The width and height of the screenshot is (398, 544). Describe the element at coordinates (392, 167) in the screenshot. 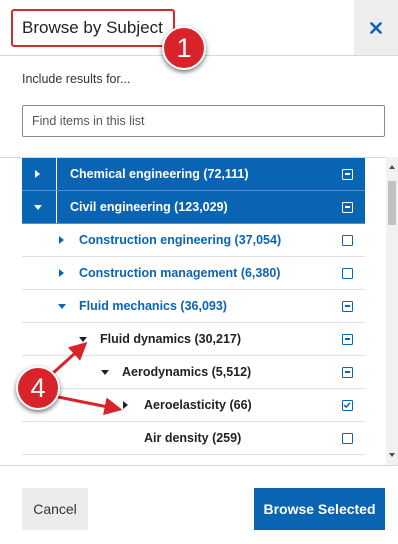

I see `scroll-up-arrow-icon` at that location.